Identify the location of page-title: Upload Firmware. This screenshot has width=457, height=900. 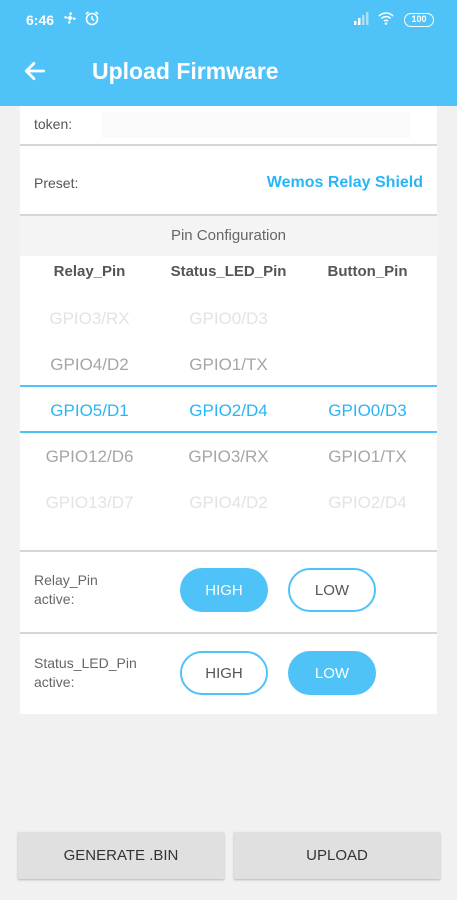
(185, 71).